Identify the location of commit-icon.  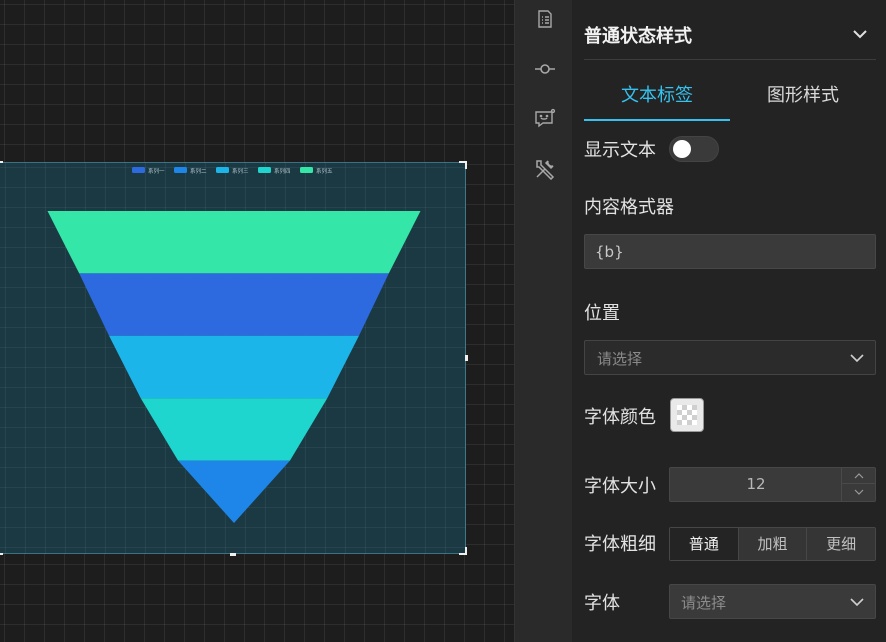
(545, 69).